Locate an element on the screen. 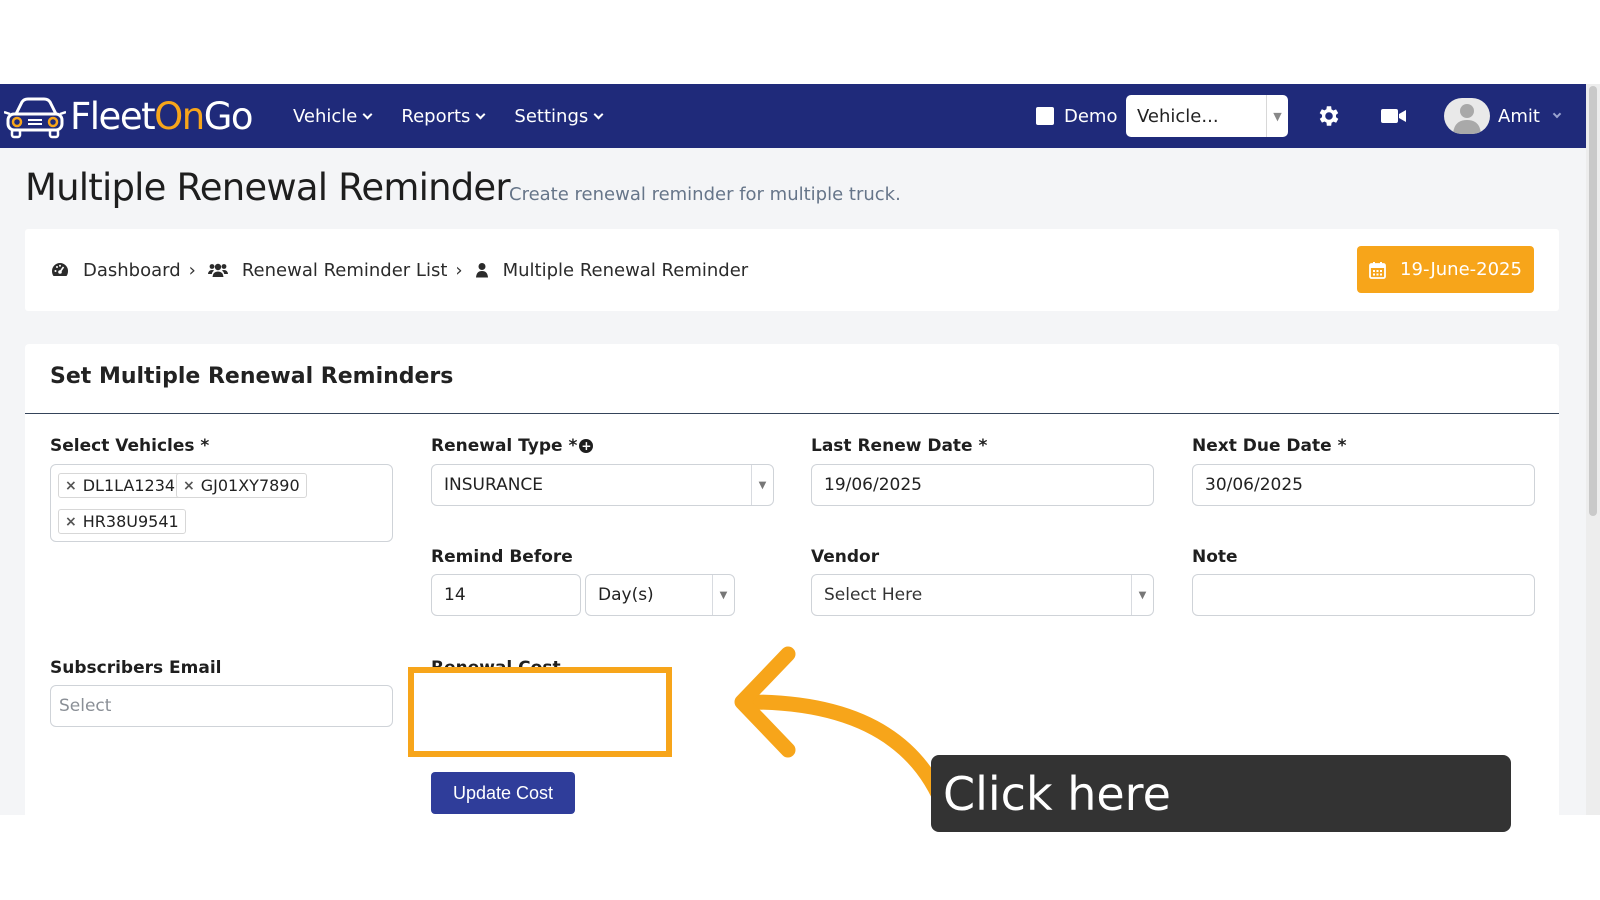 This screenshot has width=1600, height=900. nav-reports-label: Reports is located at coordinates (436, 116).